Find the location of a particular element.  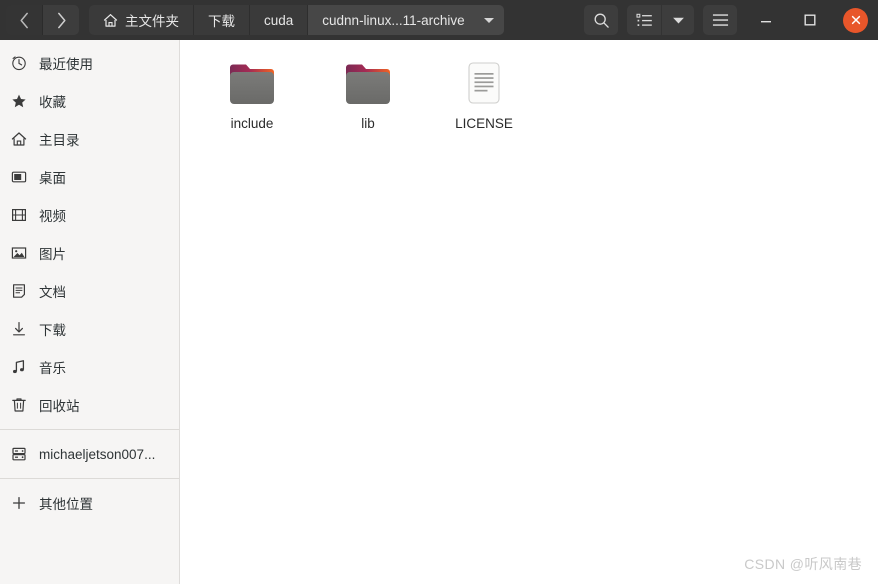

sidebar-item-recent: 最近使用 is located at coordinates (89, 63).